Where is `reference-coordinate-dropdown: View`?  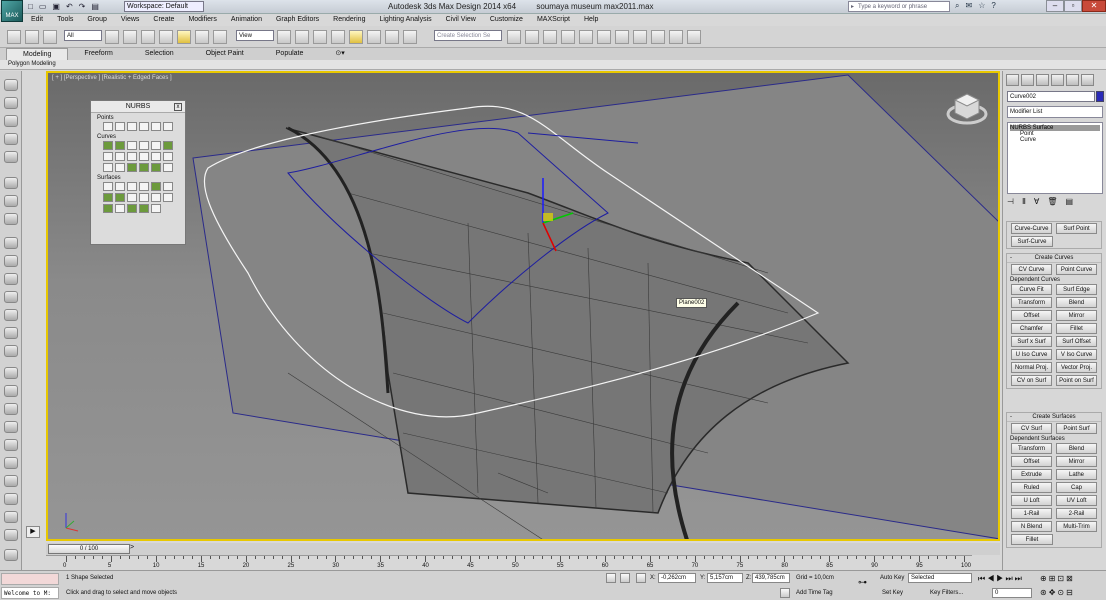
reference-coordinate-dropdown: View is located at coordinates (255, 35).